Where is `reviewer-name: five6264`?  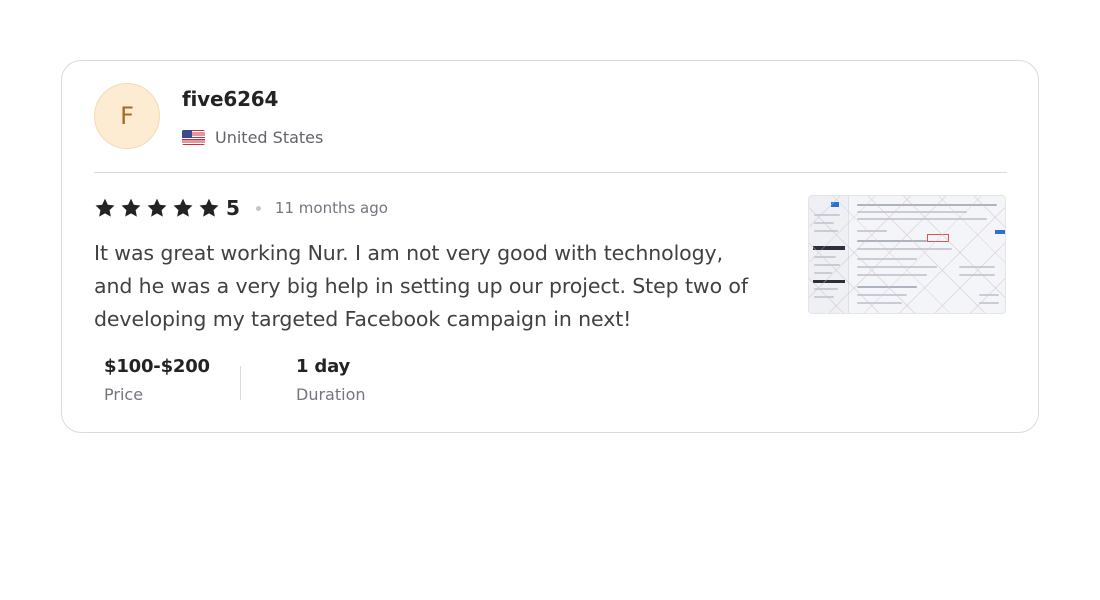 reviewer-name: five6264 is located at coordinates (230, 99).